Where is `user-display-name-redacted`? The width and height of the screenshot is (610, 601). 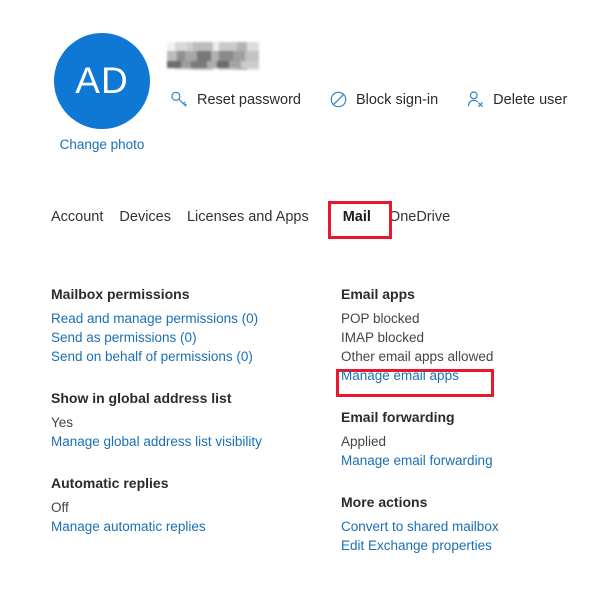
user-display-name-redacted is located at coordinates (213, 56).